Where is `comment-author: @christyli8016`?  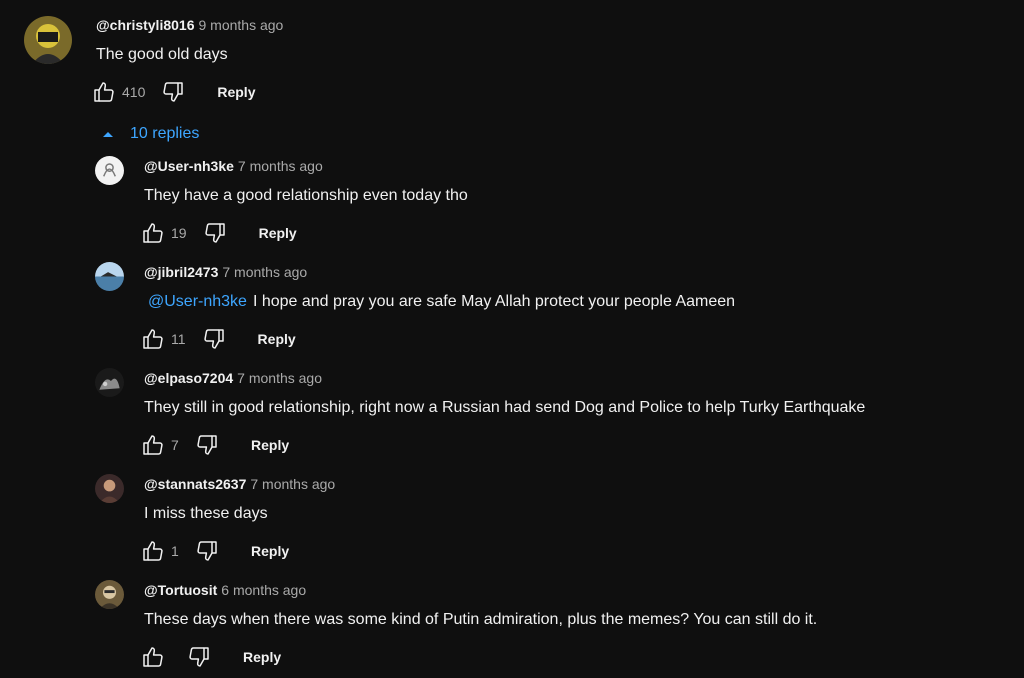
comment-author: @christyli8016 is located at coordinates (145, 25).